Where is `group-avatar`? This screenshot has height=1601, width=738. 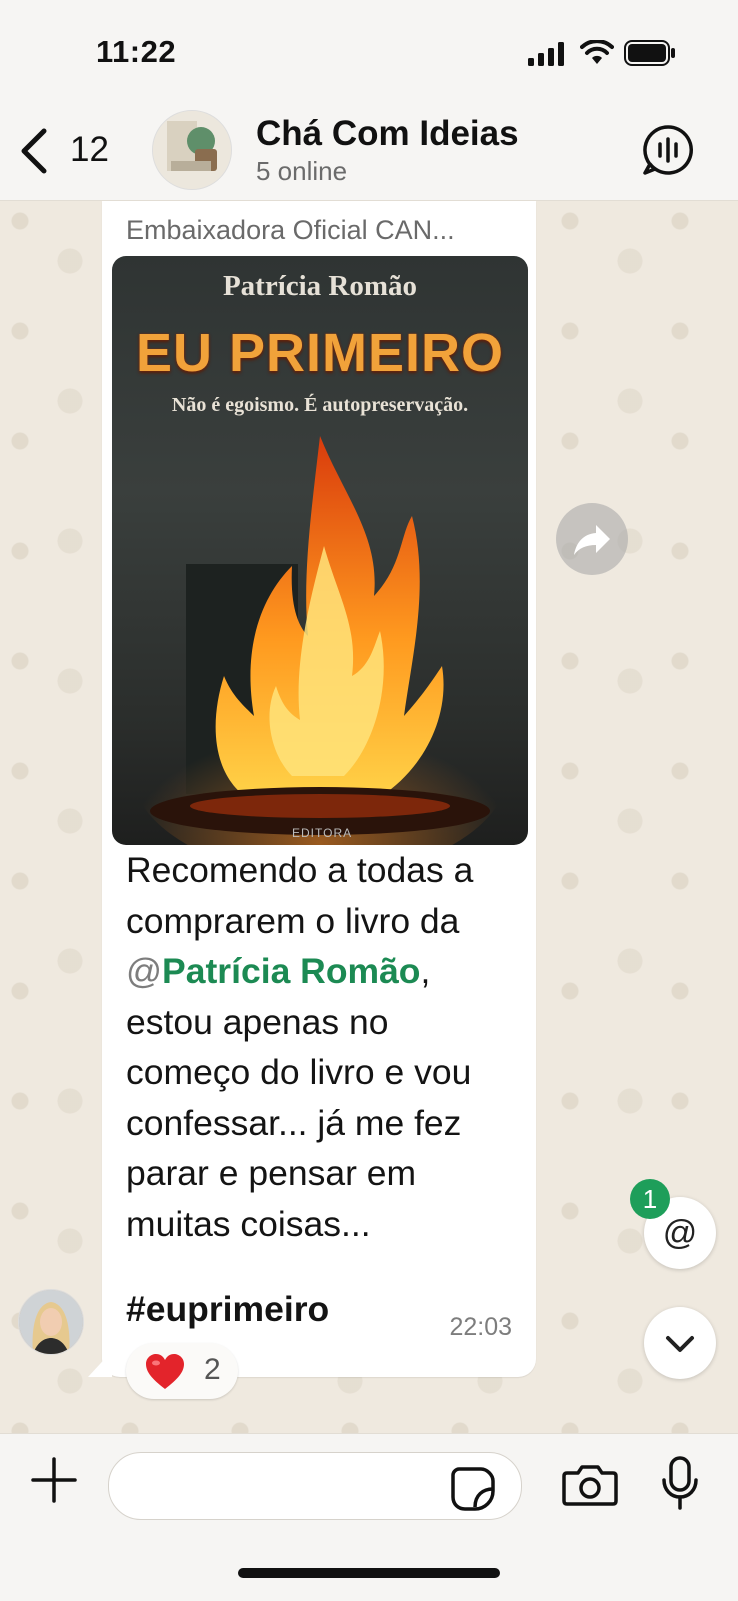 group-avatar is located at coordinates (192, 150).